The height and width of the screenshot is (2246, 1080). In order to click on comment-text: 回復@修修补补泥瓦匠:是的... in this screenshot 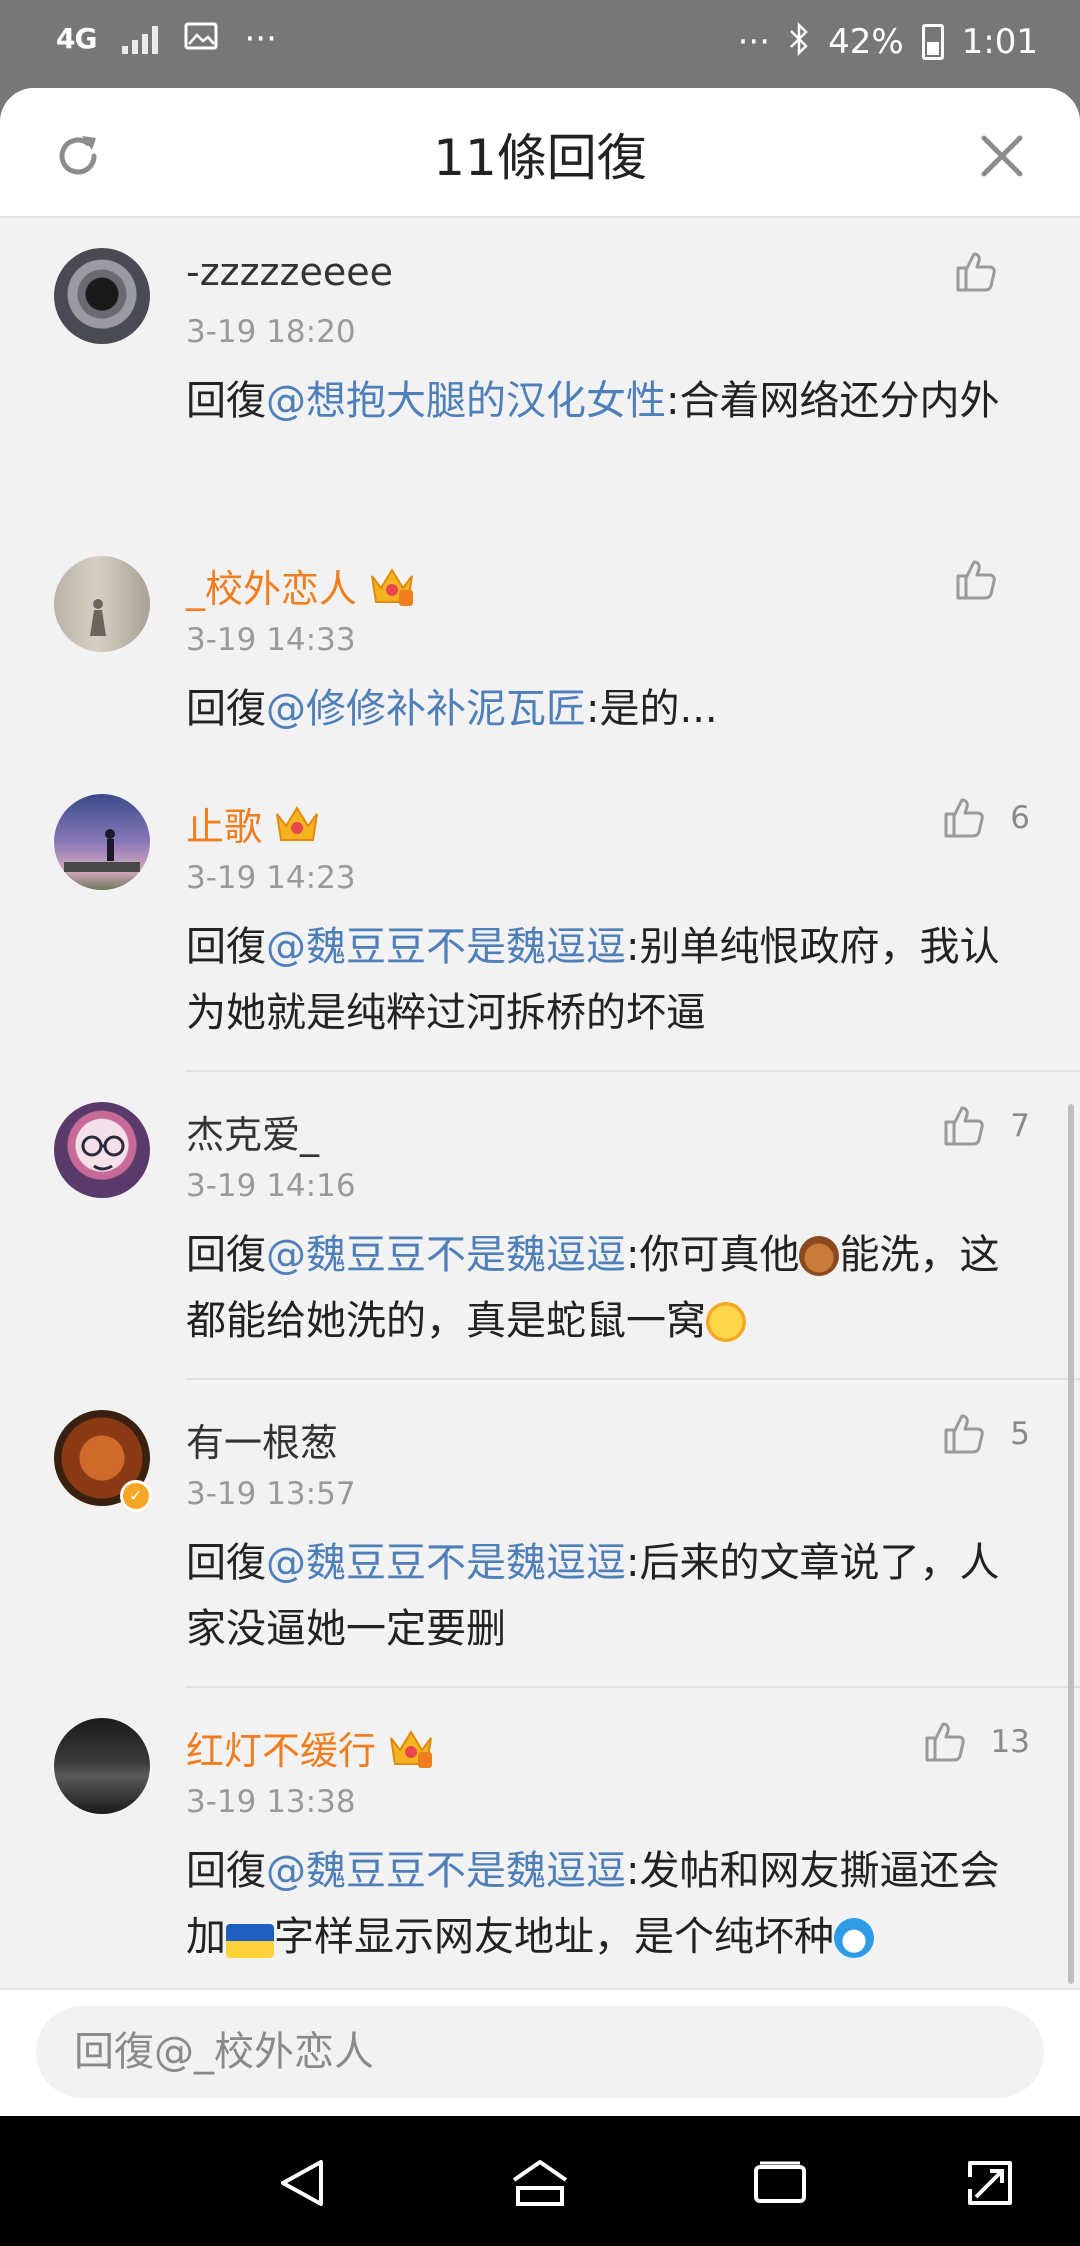, I will do `click(596, 709)`.